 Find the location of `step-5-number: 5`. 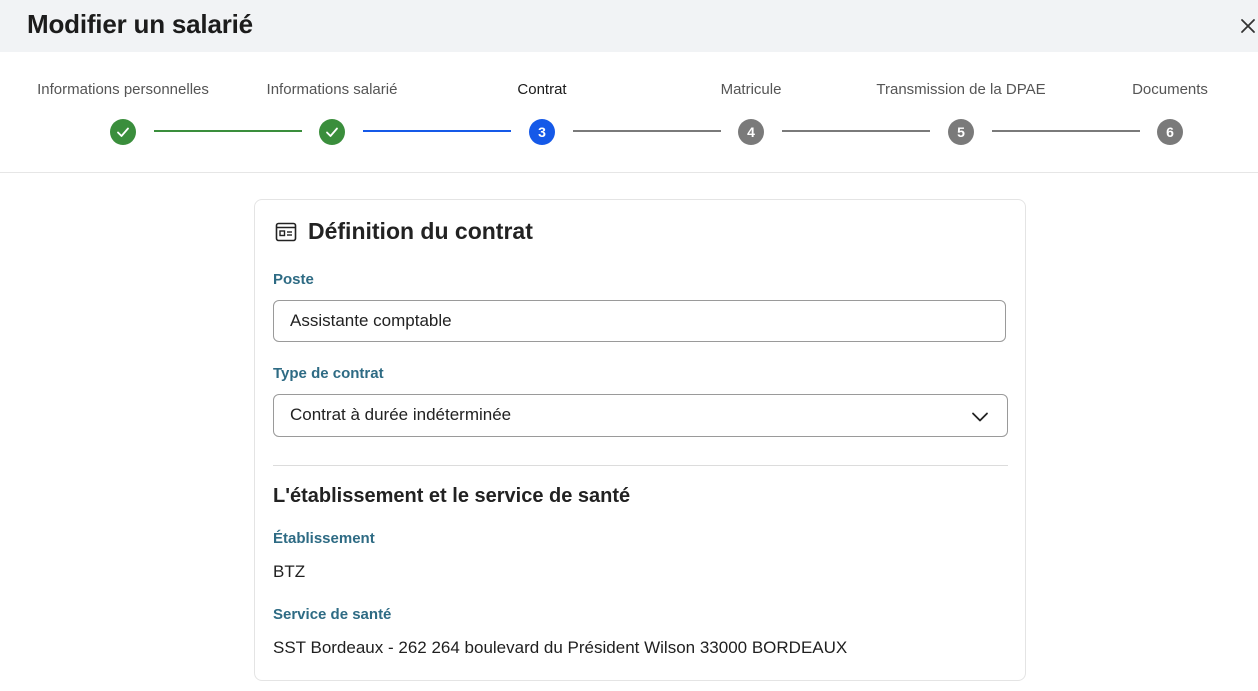

step-5-number: 5 is located at coordinates (961, 132).